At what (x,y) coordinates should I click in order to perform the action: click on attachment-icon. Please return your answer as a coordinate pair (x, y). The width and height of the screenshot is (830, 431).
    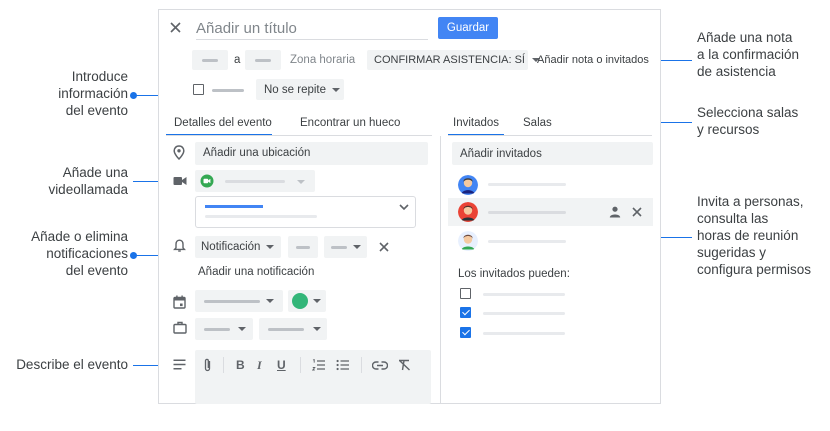
    Looking at the image, I should click on (207, 365).